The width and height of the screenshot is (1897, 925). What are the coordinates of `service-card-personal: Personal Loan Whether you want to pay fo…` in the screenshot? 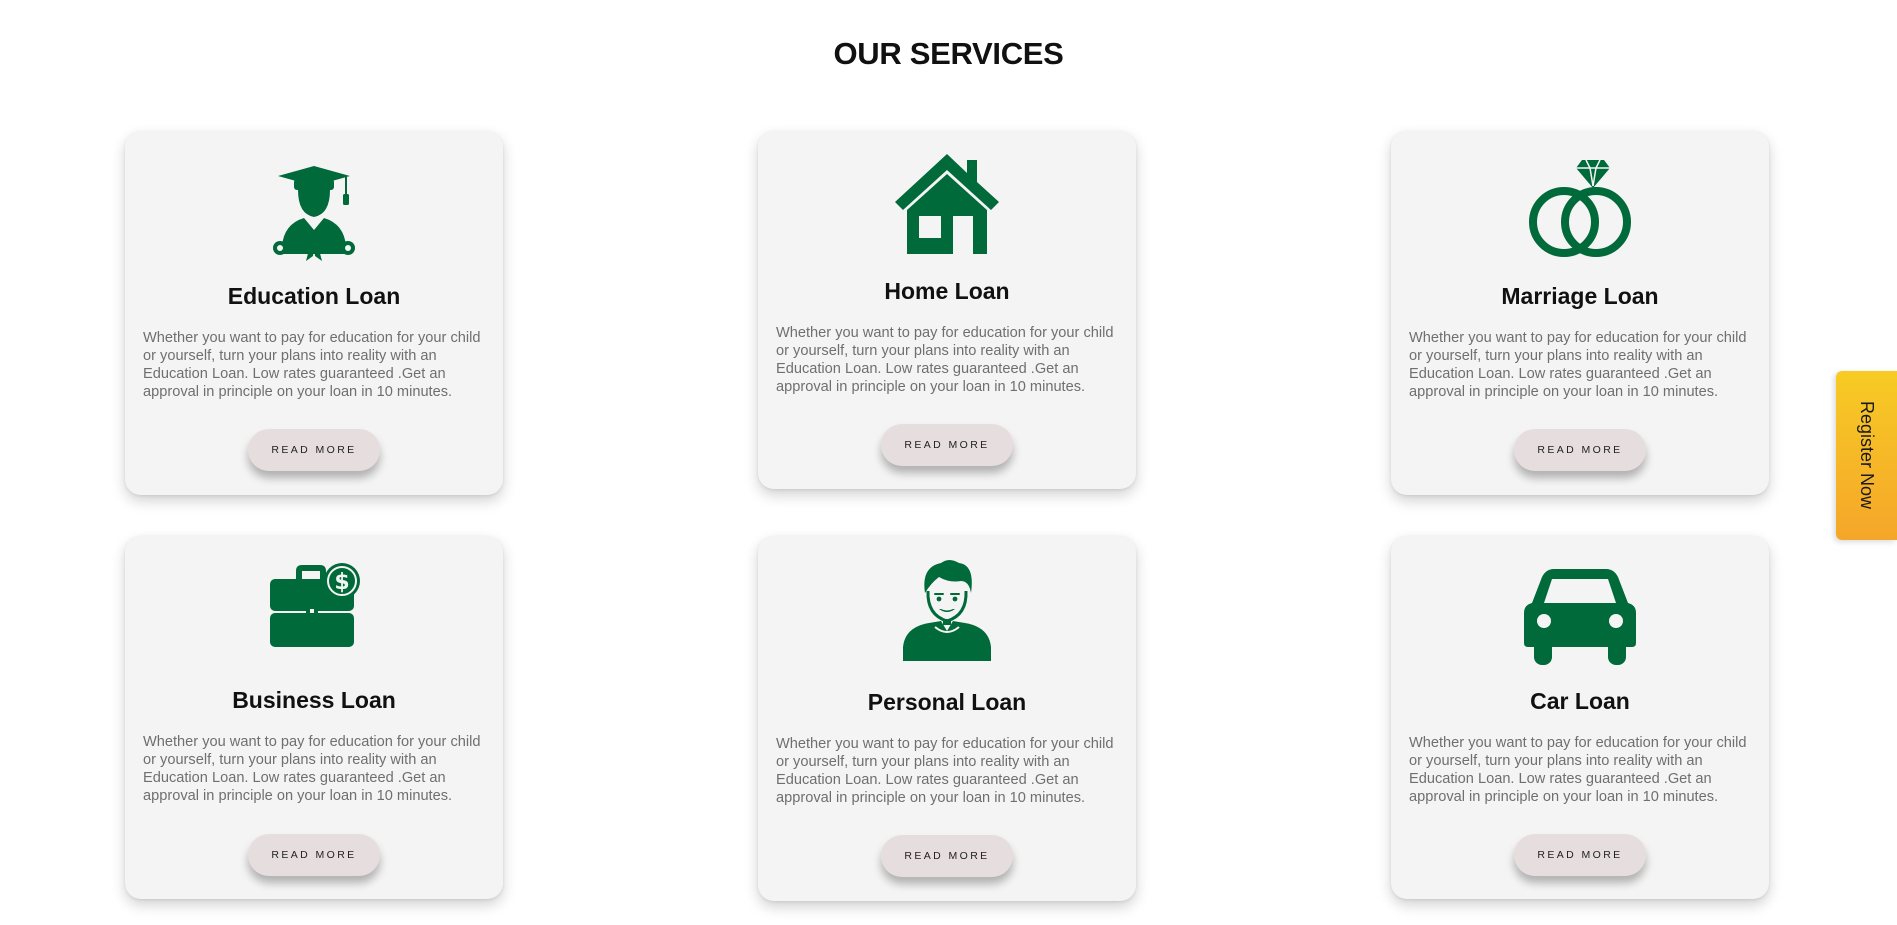 It's located at (947, 718).